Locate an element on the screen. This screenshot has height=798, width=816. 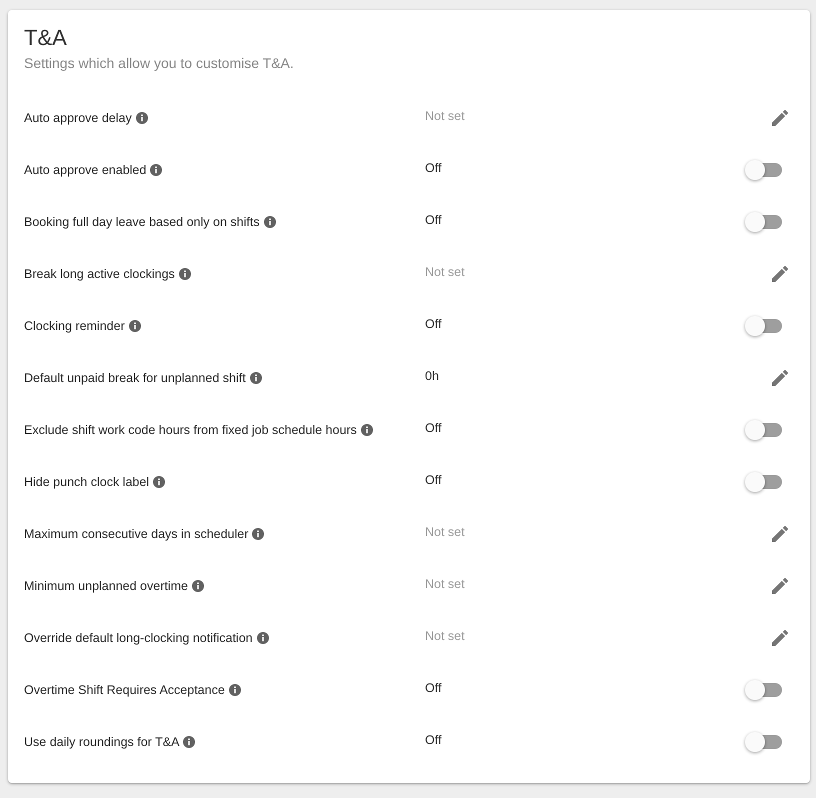
card-title: T&A is located at coordinates (46, 38).